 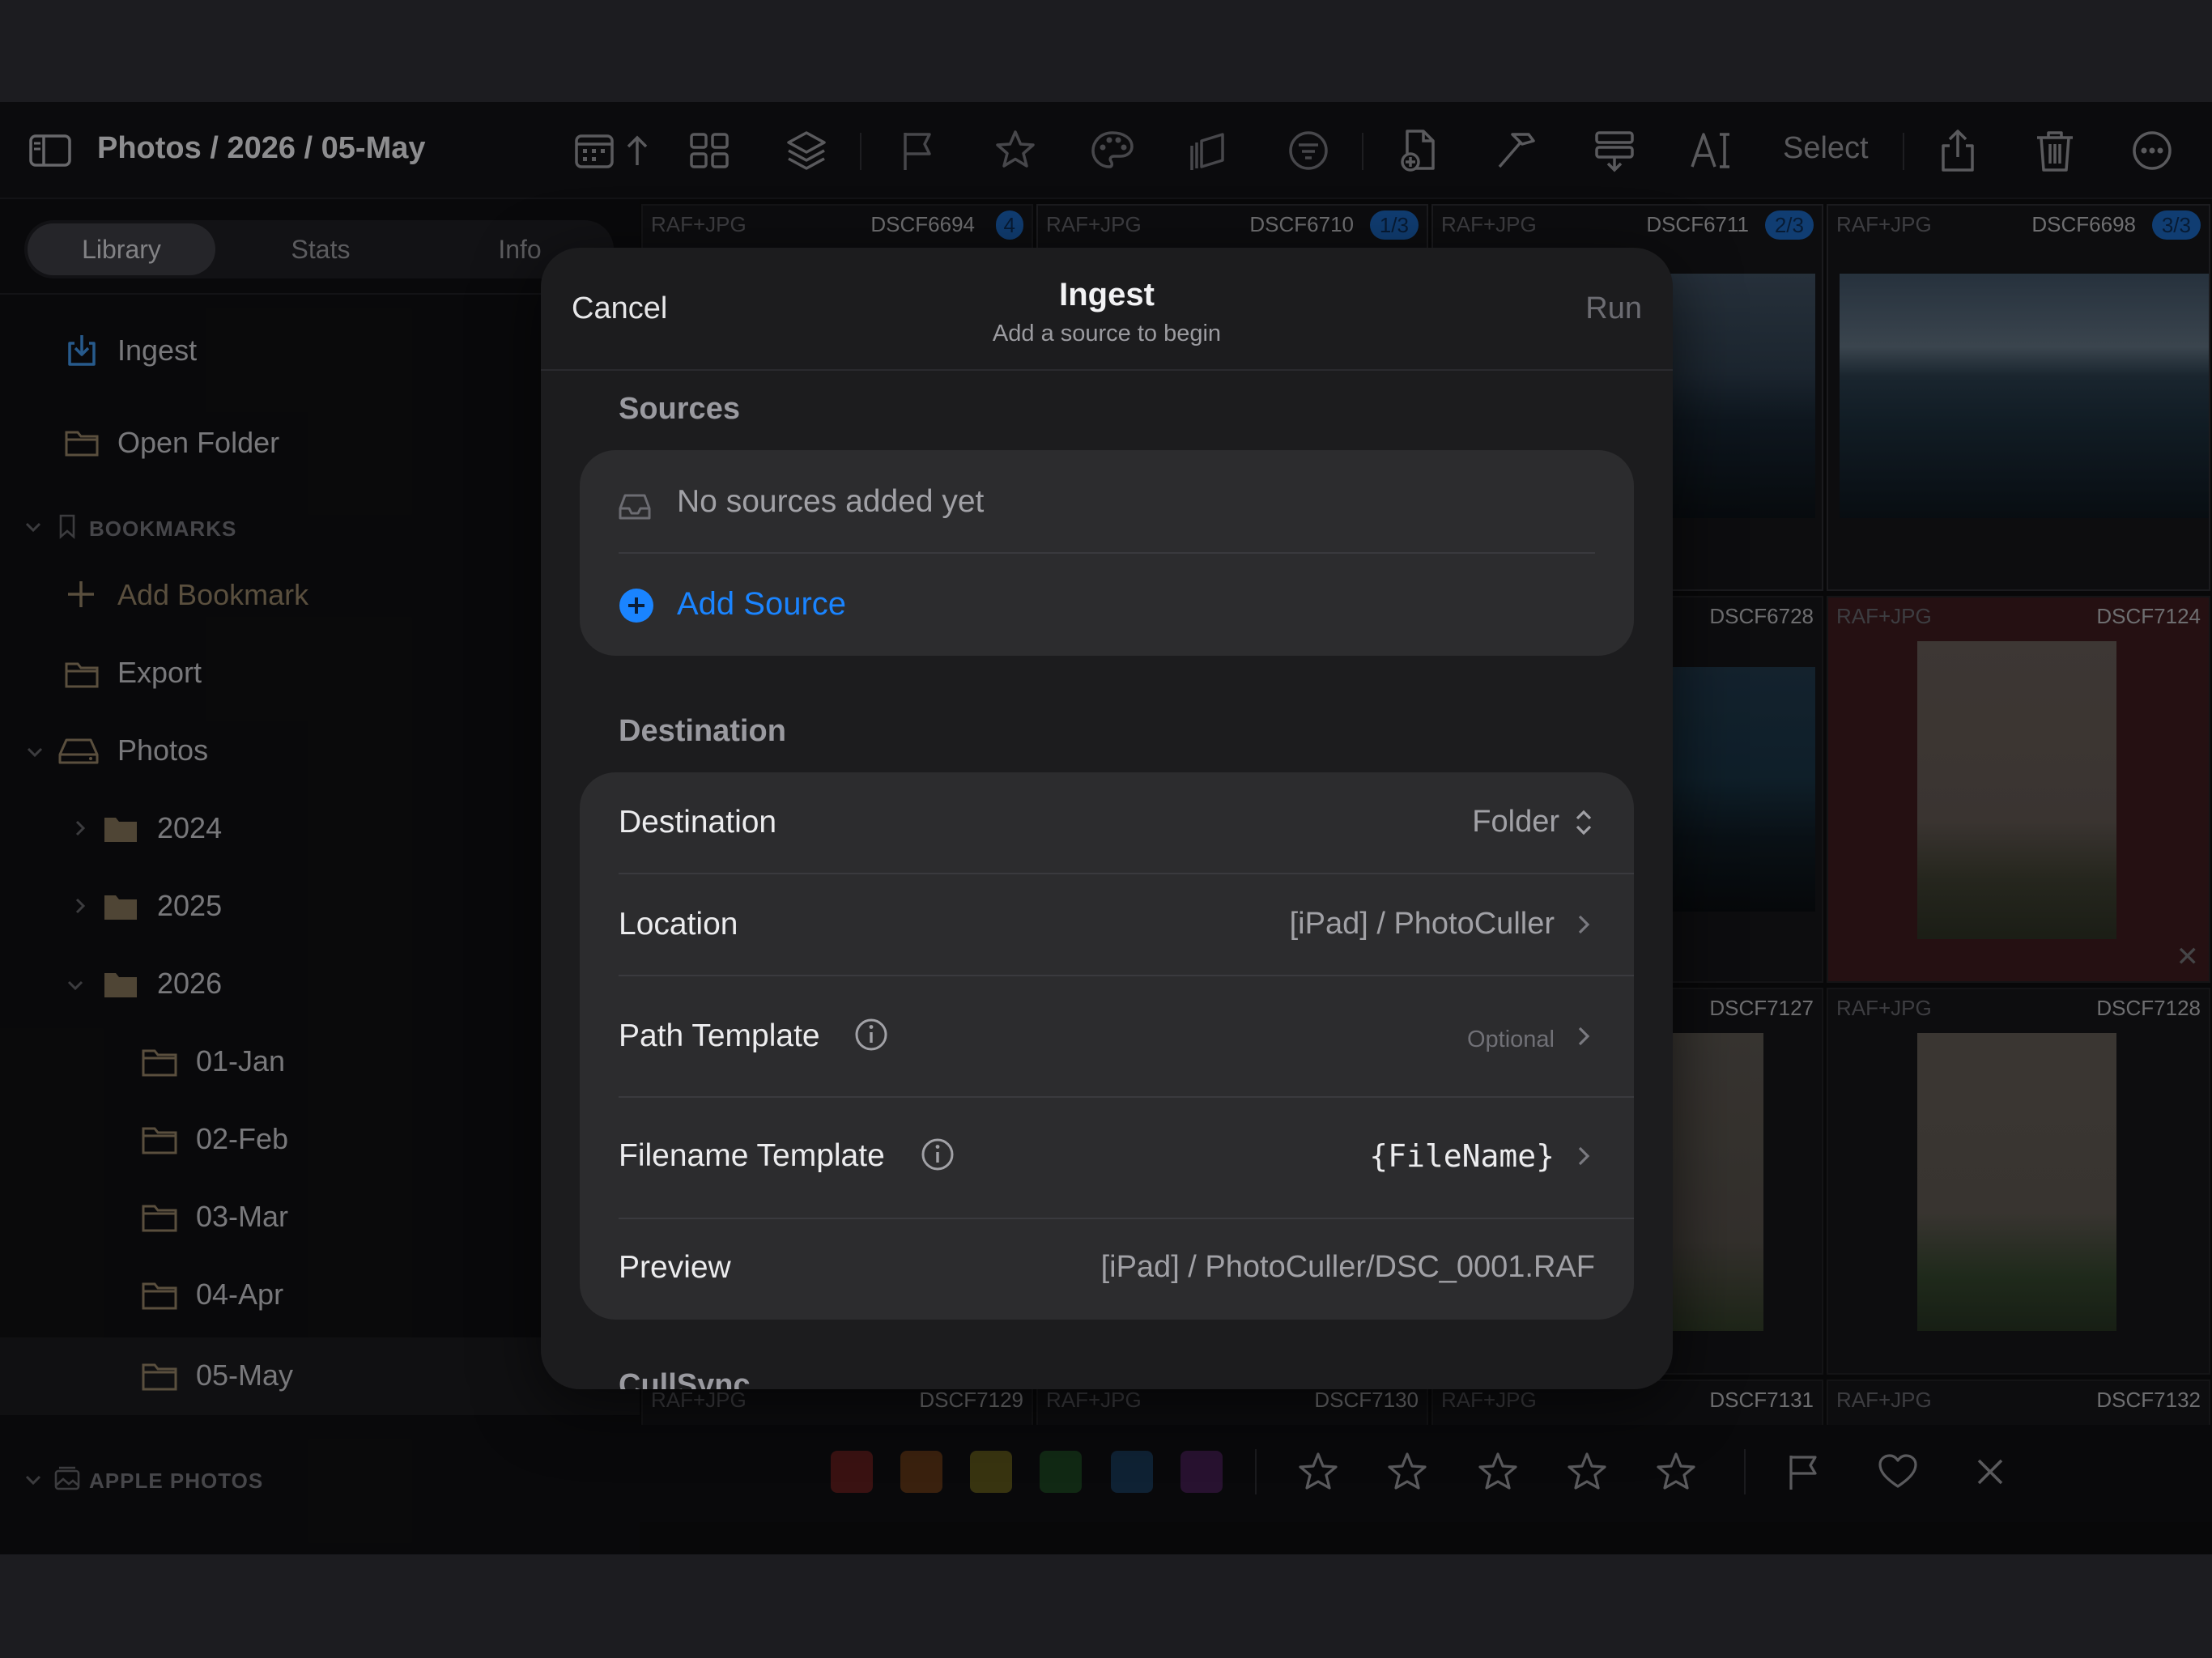 What do you see at coordinates (1106, 1606) in the screenshot?
I see `home-indicator-area` at bounding box center [1106, 1606].